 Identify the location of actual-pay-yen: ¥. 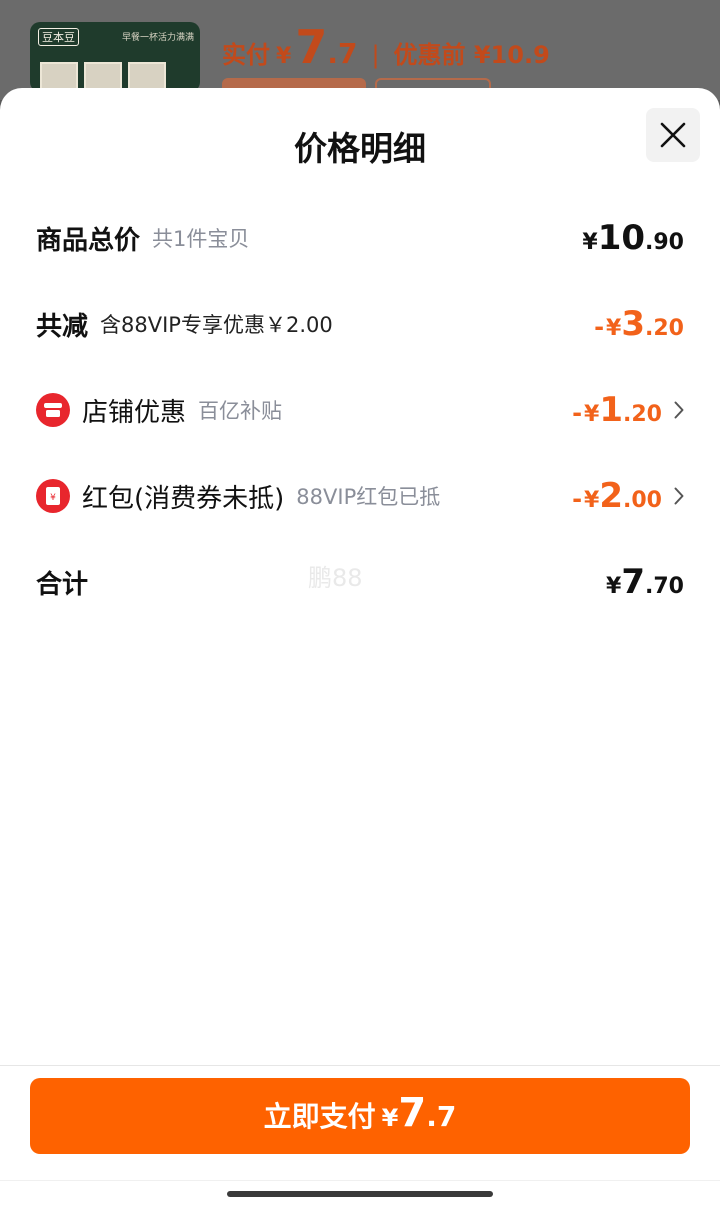
(284, 56).